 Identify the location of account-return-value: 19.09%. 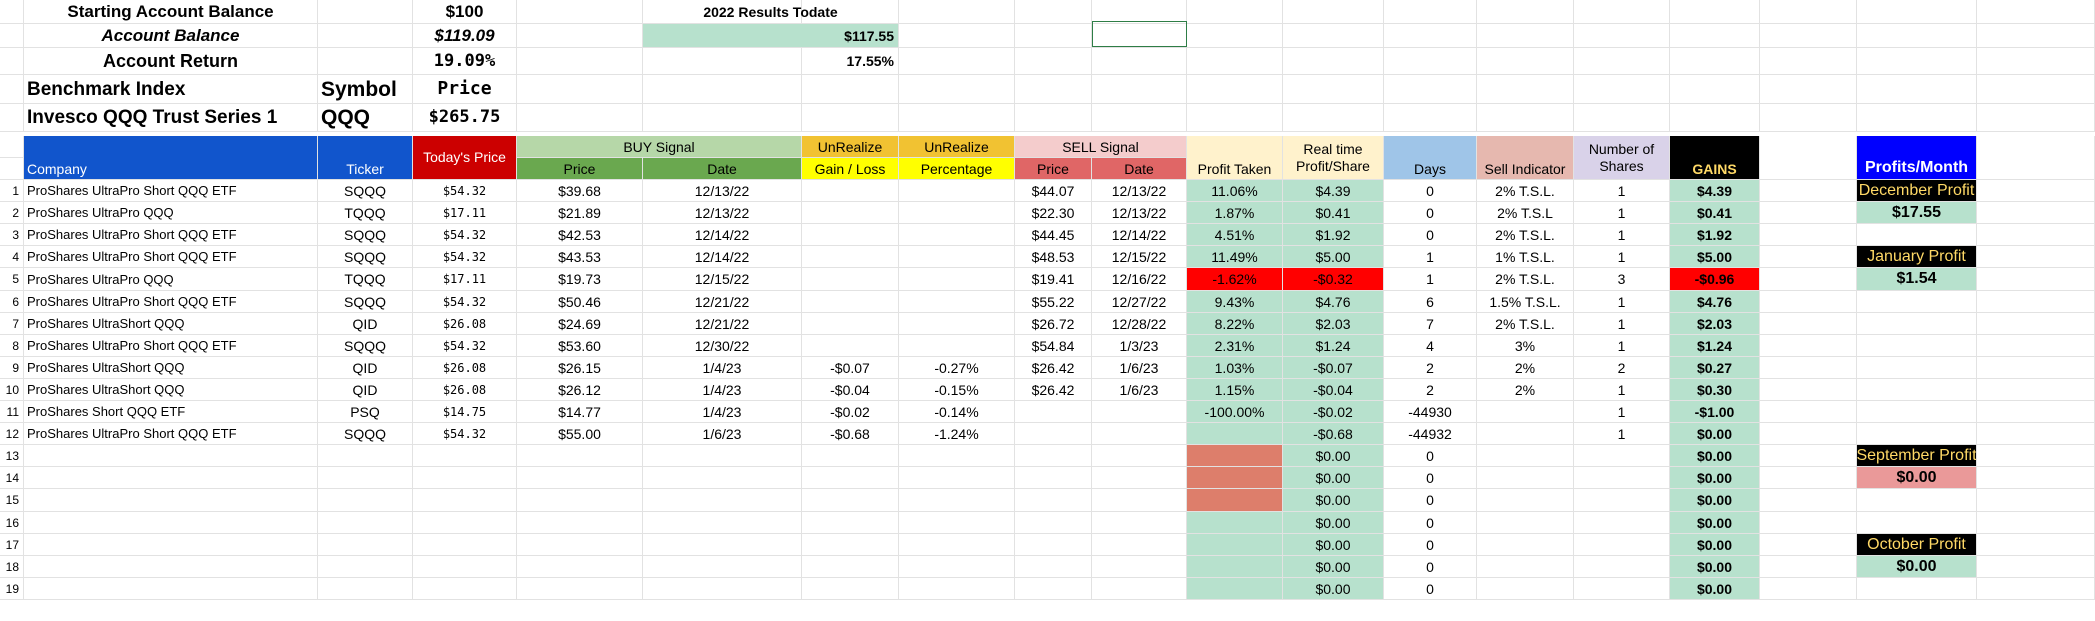
(465, 61).